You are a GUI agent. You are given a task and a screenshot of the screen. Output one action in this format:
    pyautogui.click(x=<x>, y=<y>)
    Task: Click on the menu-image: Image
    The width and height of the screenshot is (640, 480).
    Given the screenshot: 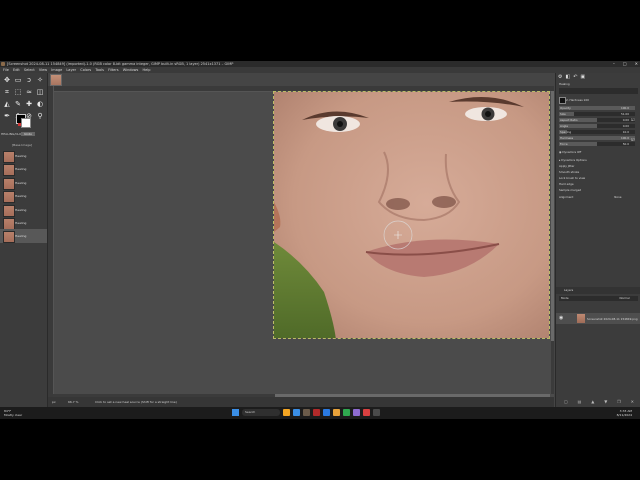 What is the action you would take?
    pyautogui.click(x=56, y=70)
    